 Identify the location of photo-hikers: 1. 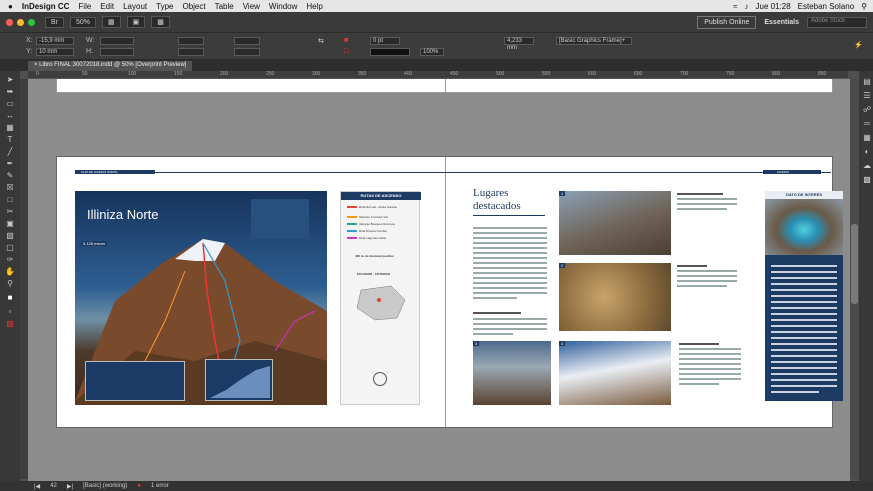
(615, 223).